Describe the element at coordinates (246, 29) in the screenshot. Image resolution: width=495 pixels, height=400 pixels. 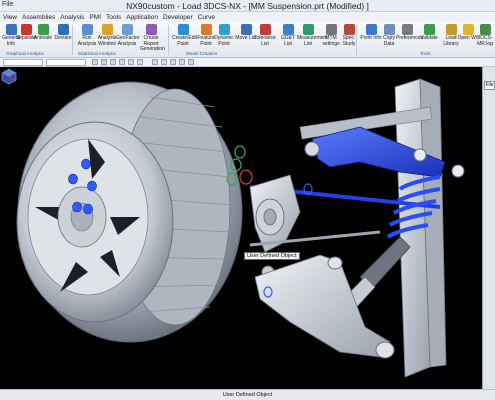
I see `move-list-icon` at that location.